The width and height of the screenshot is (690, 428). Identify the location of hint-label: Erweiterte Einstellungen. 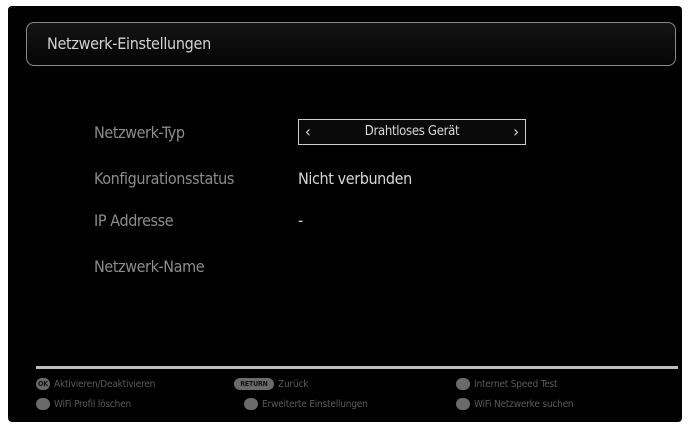
(315, 404).